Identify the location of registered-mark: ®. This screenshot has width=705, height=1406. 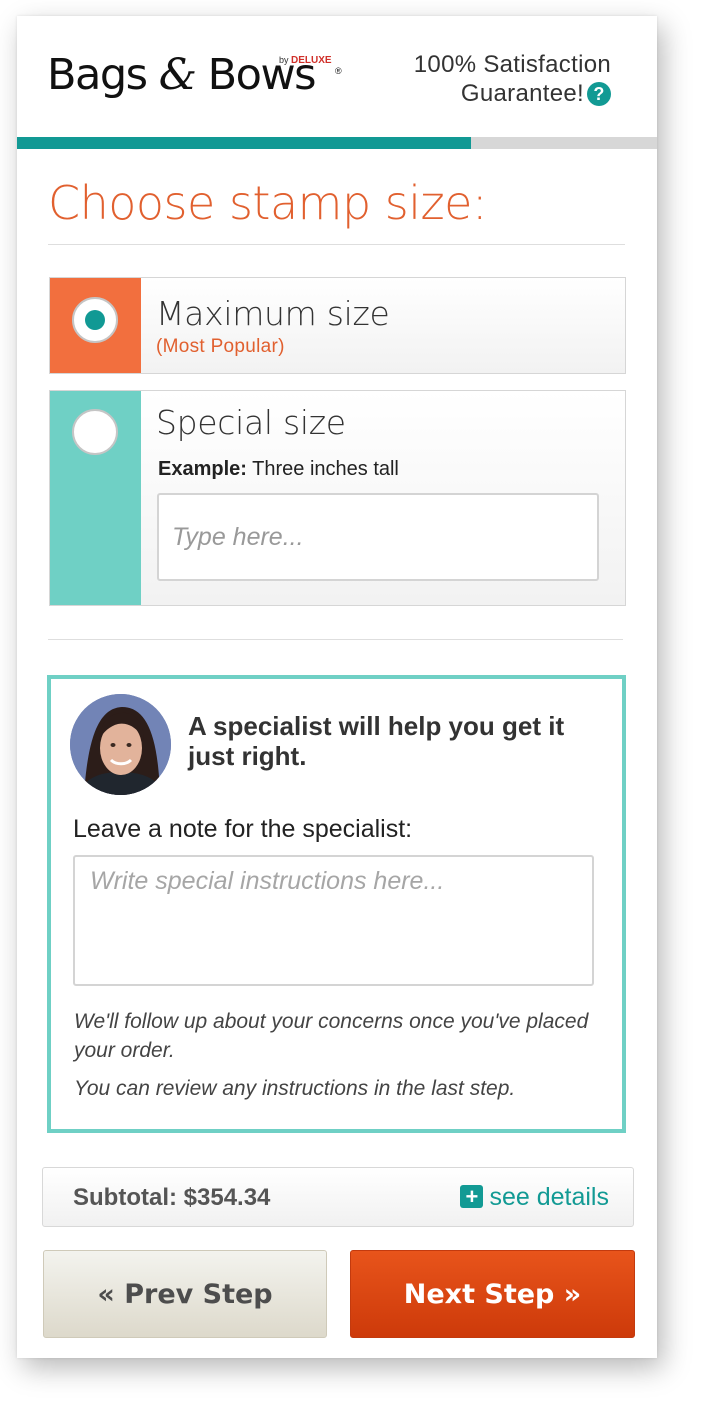
(338, 71).